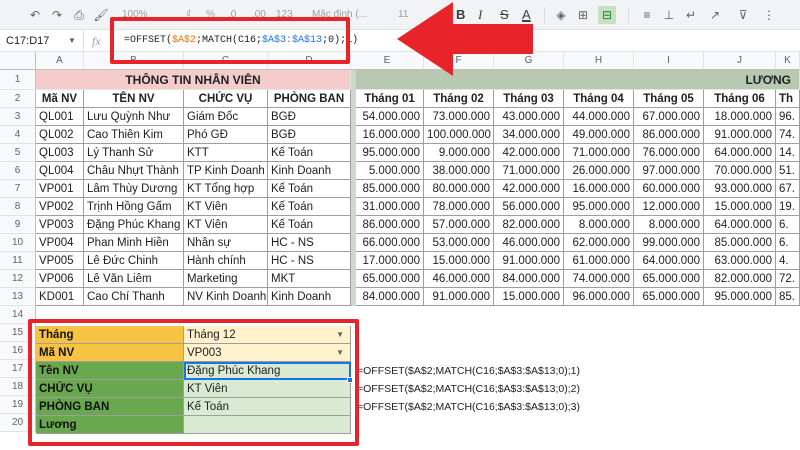 This screenshot has height=450, width=800. I want to click on row-header: 14, so click(18, 315).